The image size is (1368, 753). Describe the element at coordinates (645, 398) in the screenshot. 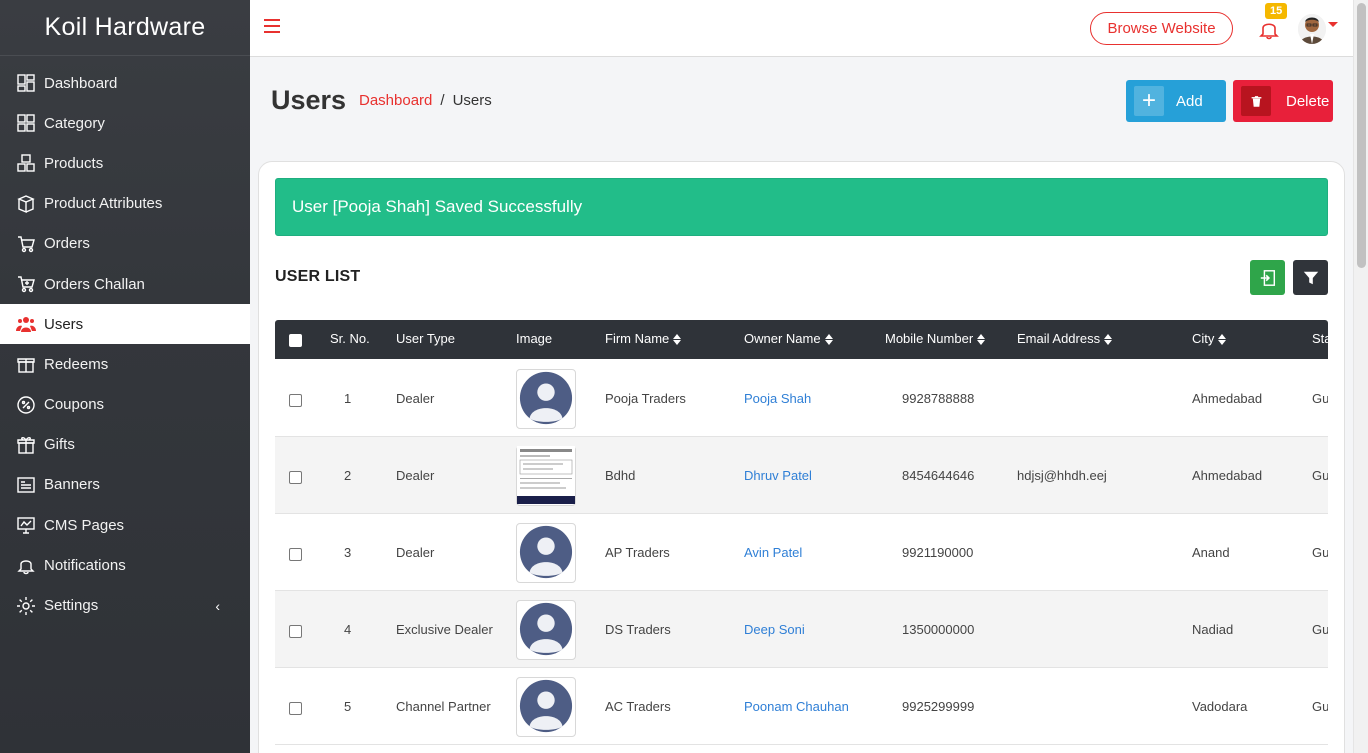

I see `cell-firm-name: Pooja Traders` at that location.